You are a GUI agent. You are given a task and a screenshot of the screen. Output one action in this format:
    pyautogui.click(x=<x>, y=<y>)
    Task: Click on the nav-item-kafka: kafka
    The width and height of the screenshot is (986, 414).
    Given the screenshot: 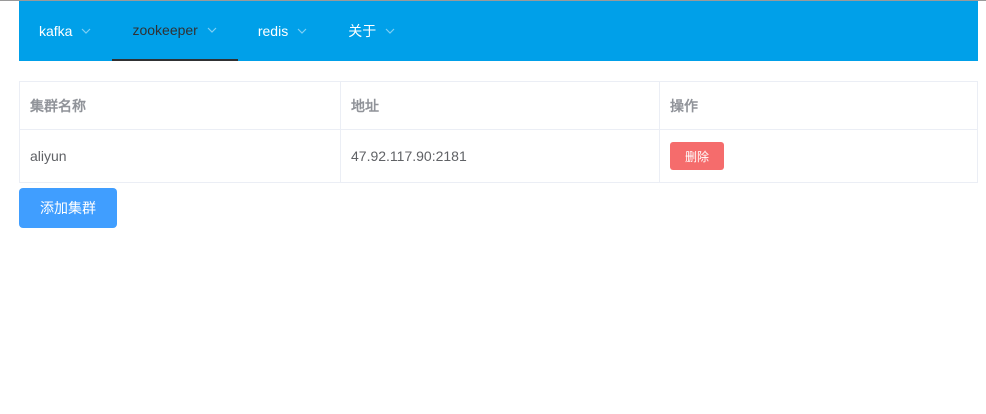 What is the action you would take?
    pyautogui.click(x=65, y=31)
    